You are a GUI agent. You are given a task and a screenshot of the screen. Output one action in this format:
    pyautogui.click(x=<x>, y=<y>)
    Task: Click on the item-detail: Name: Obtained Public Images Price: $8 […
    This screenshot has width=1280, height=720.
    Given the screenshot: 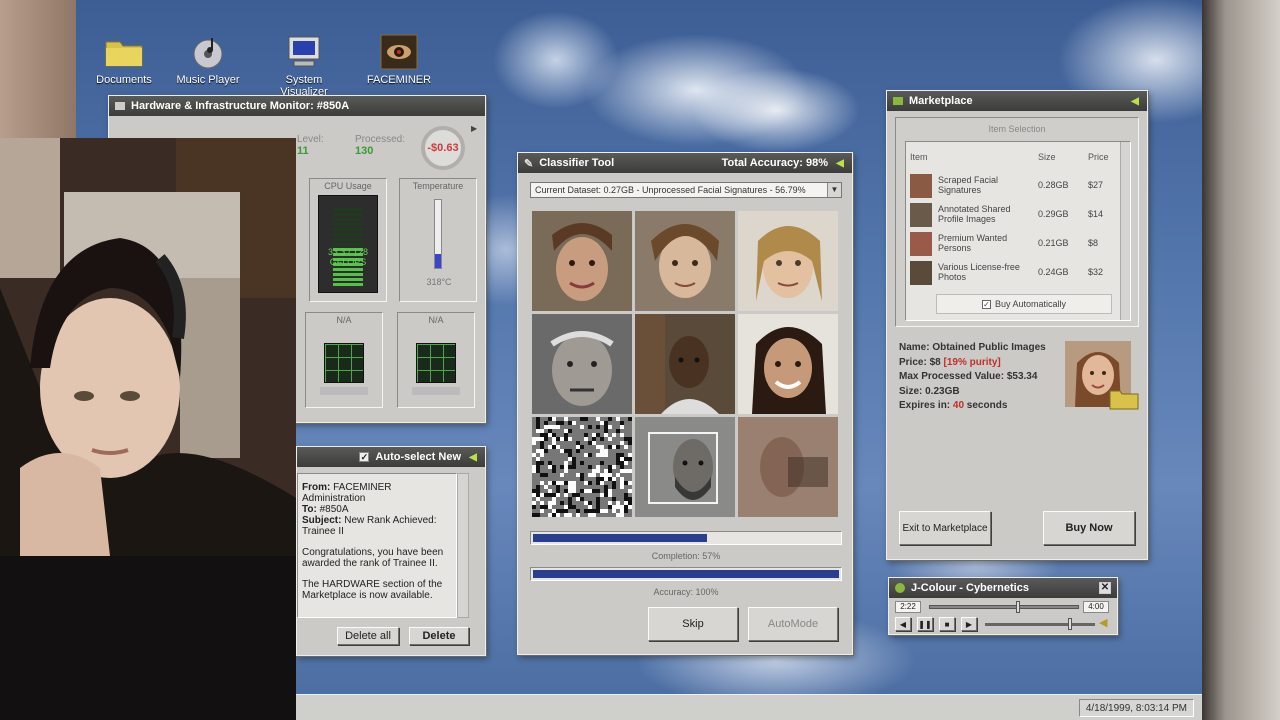 What is the action you would take?
    pyautogui.click(x=972, y=377)
    